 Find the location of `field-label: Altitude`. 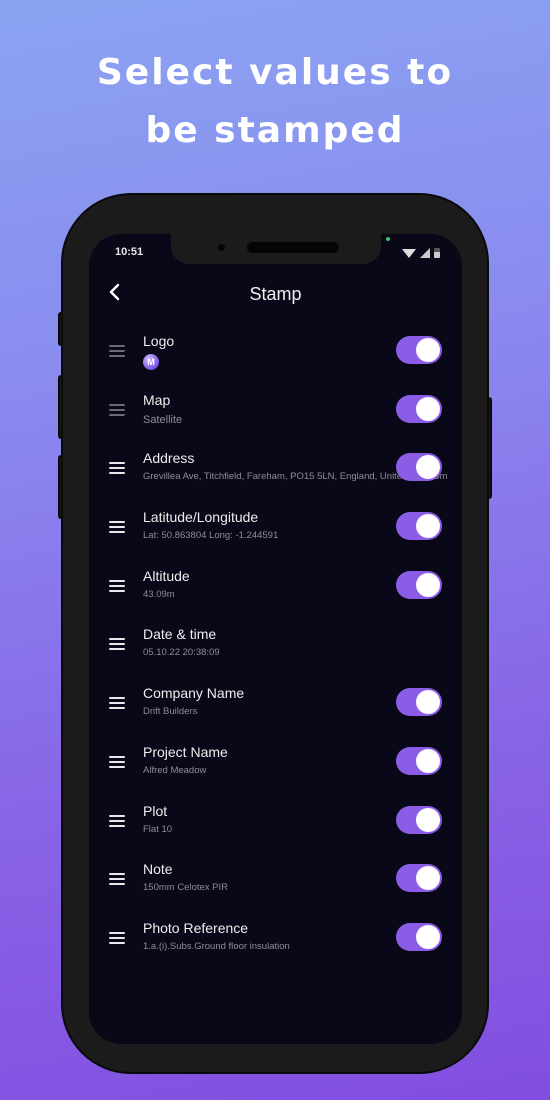

field-label: Altitude is located at coordinates (166, 575).